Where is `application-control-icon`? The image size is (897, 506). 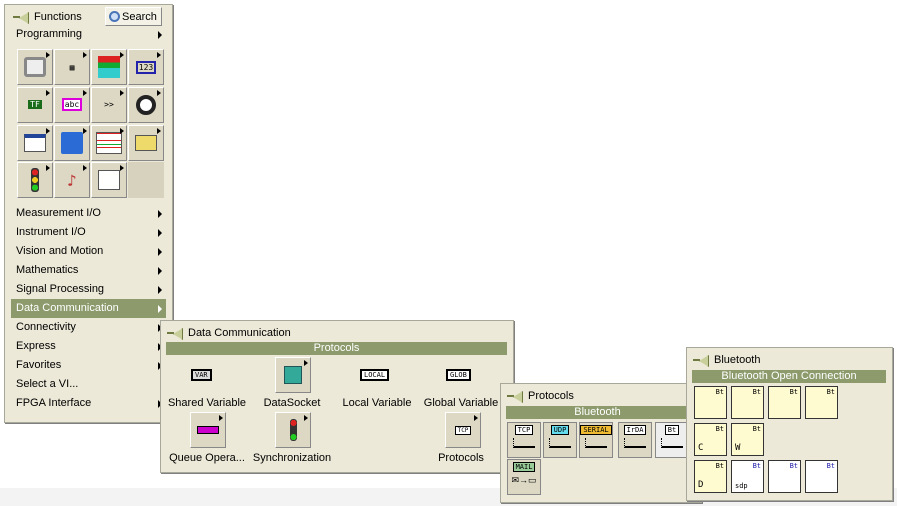
application-control-icon is located at coordinates (146, 142).